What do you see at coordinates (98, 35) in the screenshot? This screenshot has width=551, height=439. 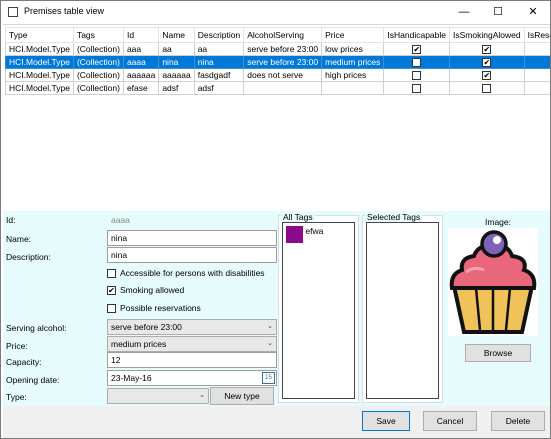 I see `column-header: Tags` at bounding box center [98, 35].